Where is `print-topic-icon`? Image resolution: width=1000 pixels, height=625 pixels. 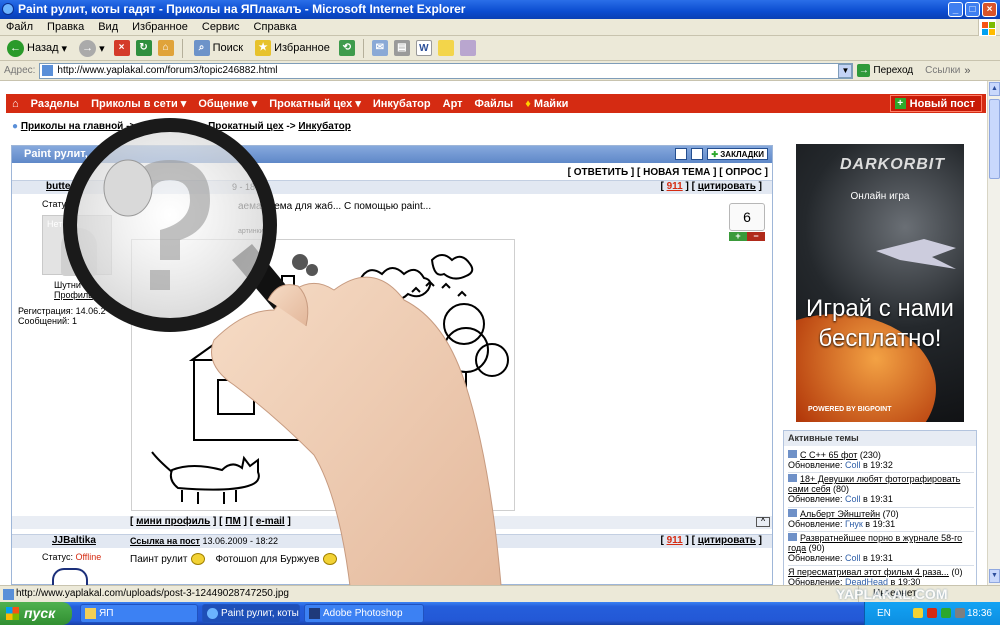
print-topic-icon is located at coordinates (681, 154).